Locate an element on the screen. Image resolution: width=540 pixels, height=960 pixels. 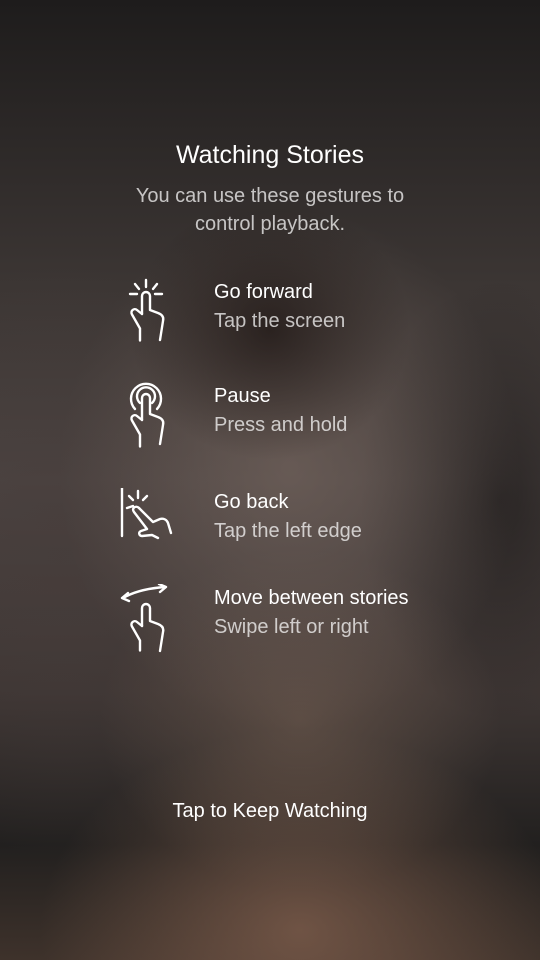
press-hold-gesture-icon is located at coordinates (150, 420).